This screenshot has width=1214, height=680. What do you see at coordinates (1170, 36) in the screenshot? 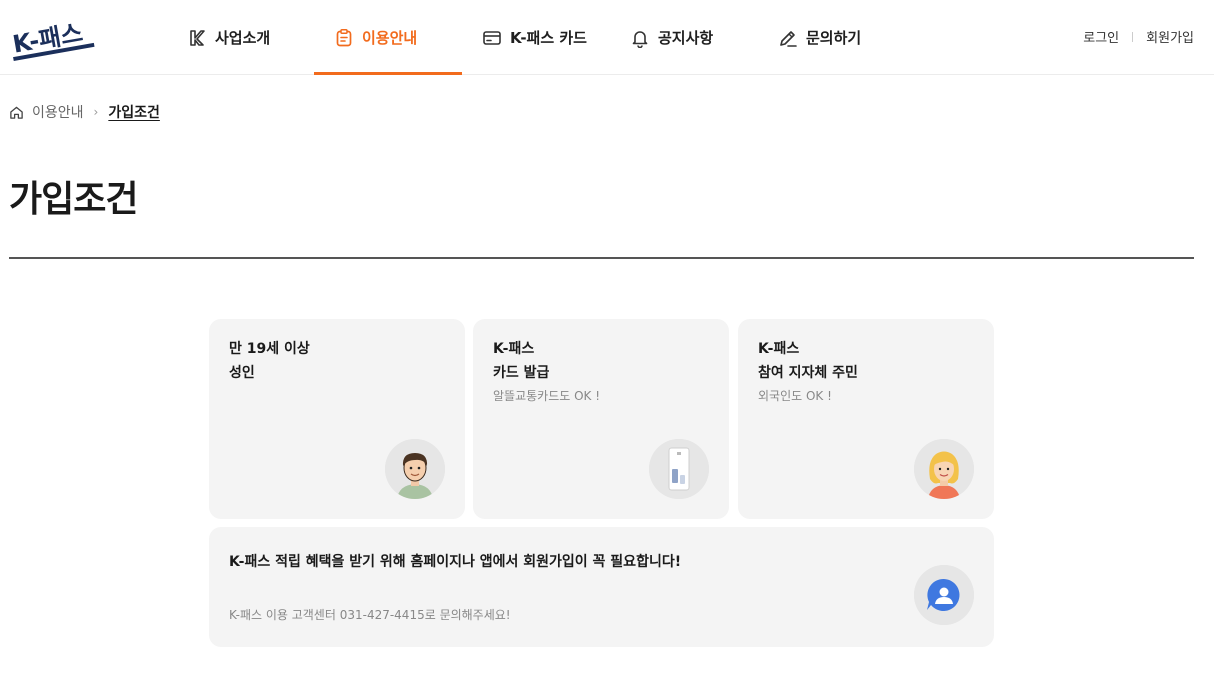
I see `signup-link: 회원가입` at bounding box center [1170, 36].